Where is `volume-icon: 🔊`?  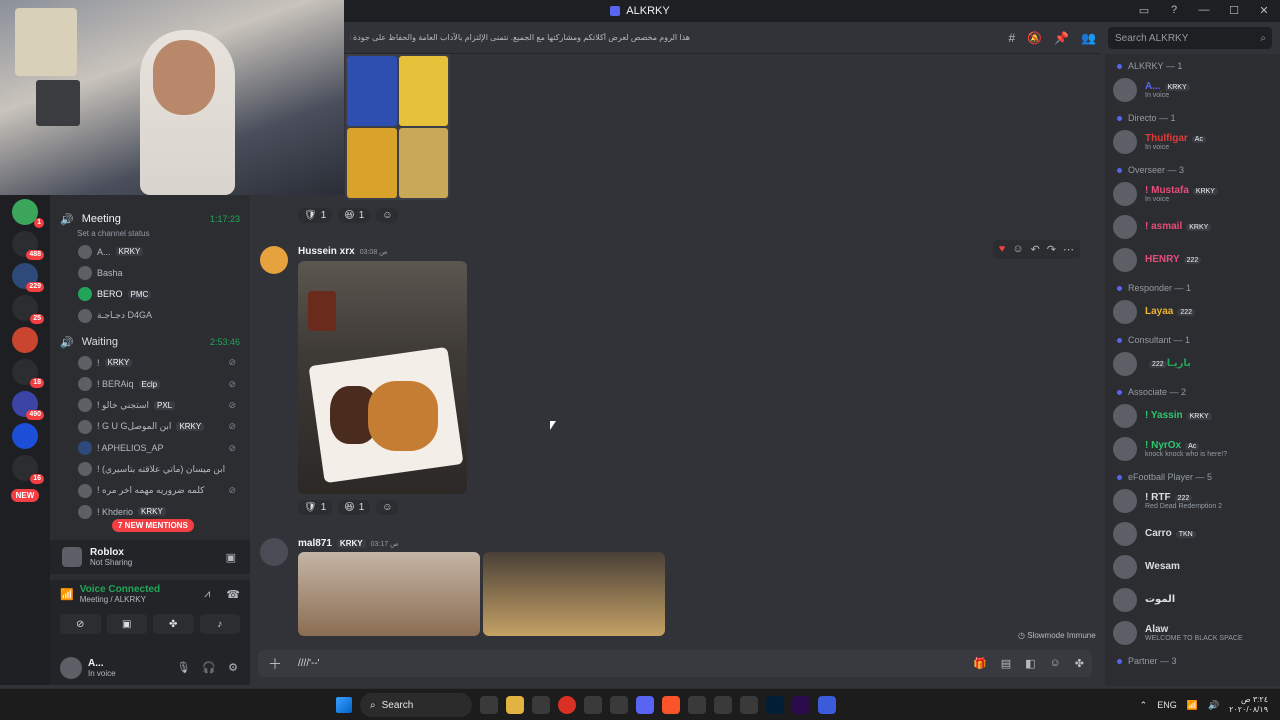
volume-icon: 🔊 is located at coordinates (1213, 705).